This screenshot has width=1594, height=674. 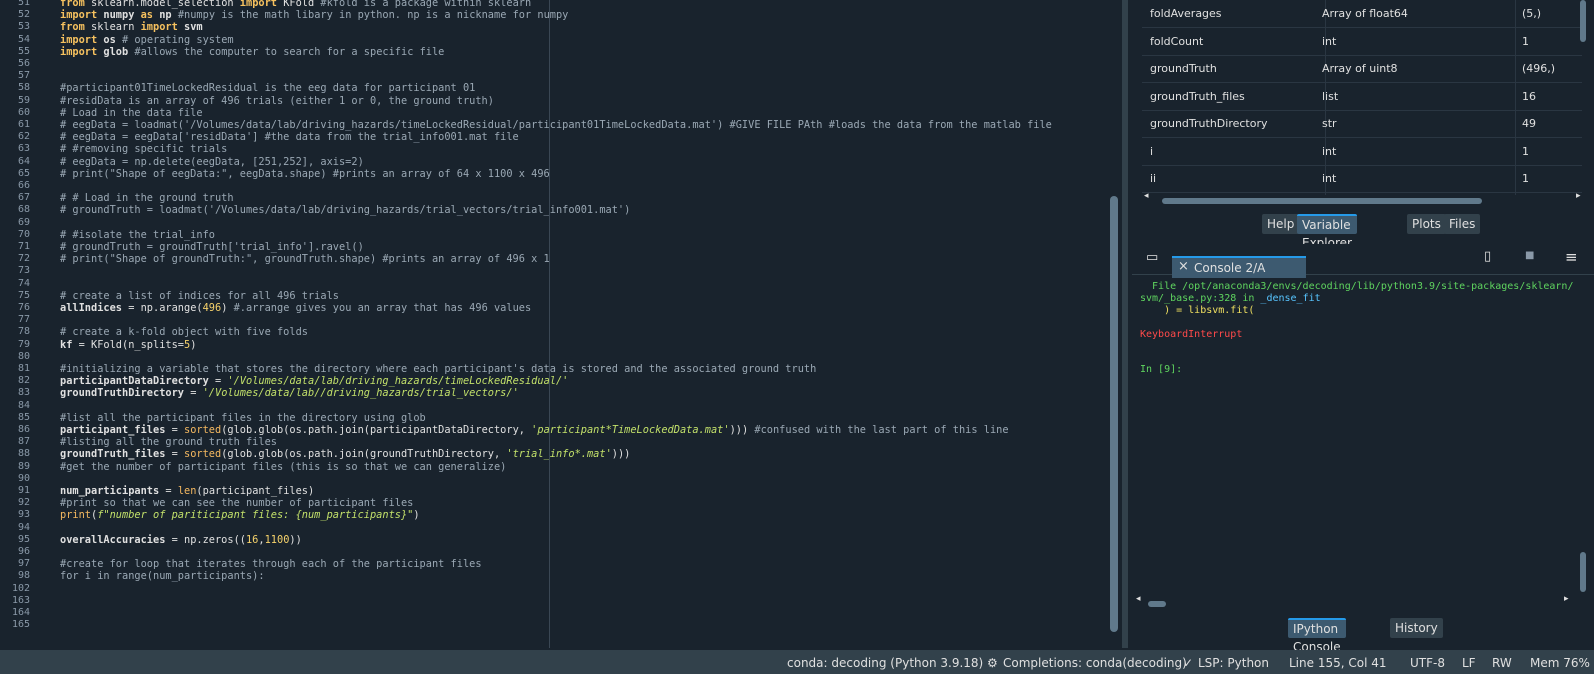 I want to click on variable-name: foldCount, so click(x=1177, y=41).